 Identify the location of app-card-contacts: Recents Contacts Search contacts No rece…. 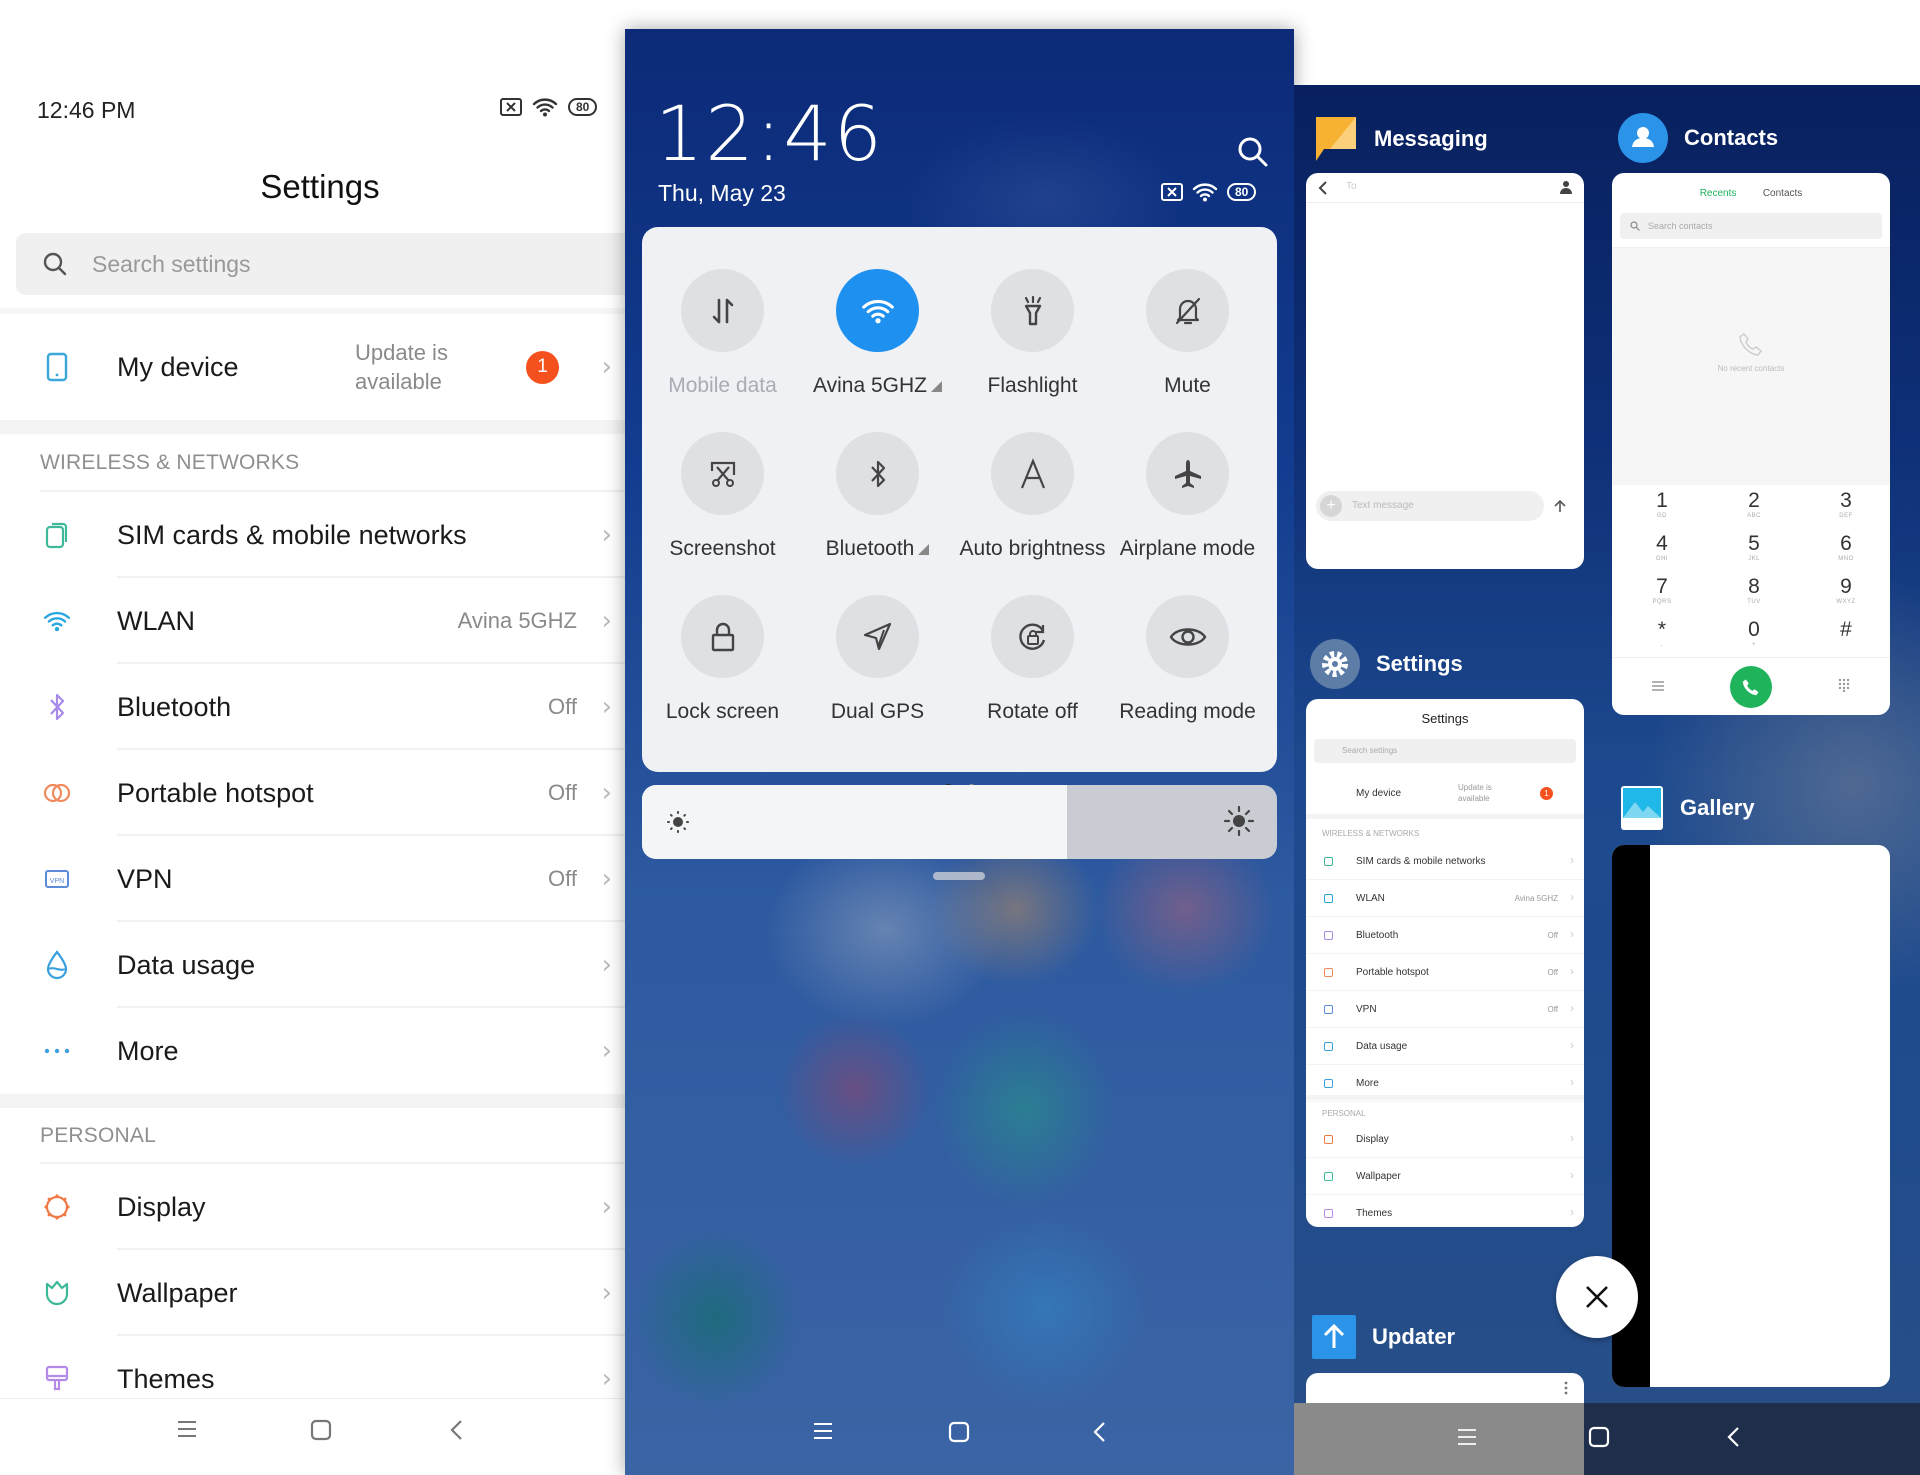
(1751, 444).